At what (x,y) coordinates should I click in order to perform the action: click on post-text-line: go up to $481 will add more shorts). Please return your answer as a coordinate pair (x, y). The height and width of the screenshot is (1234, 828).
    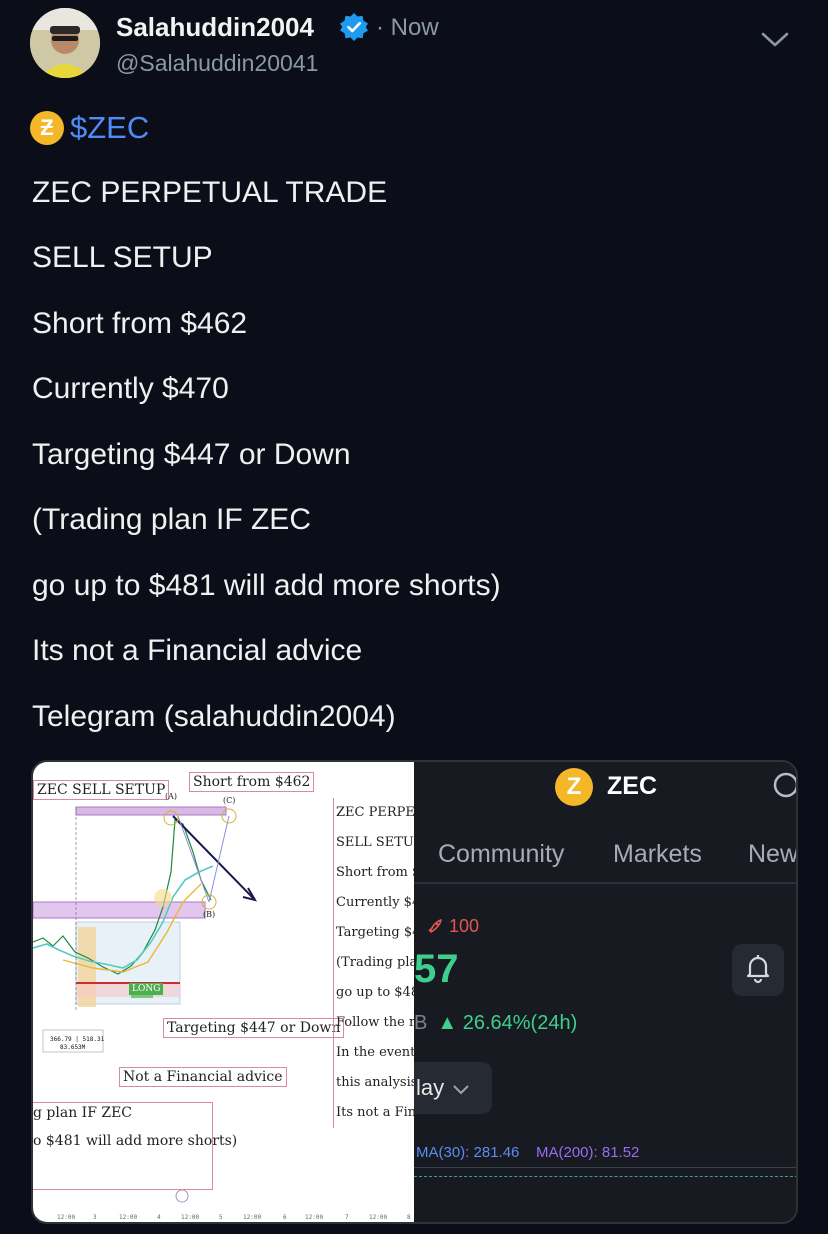
    Looking at the image, I should click on (266, 585).